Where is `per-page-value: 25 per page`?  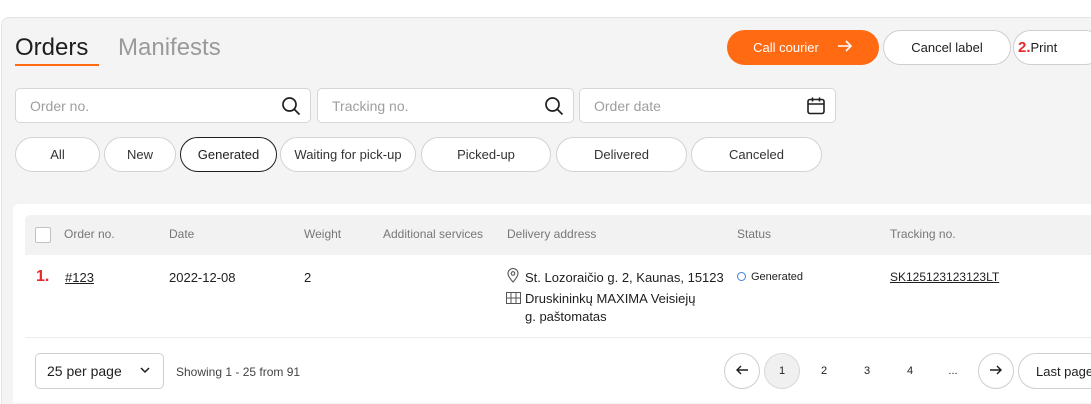
per-page-value: 25 per page is located at coordinates (84, 371).